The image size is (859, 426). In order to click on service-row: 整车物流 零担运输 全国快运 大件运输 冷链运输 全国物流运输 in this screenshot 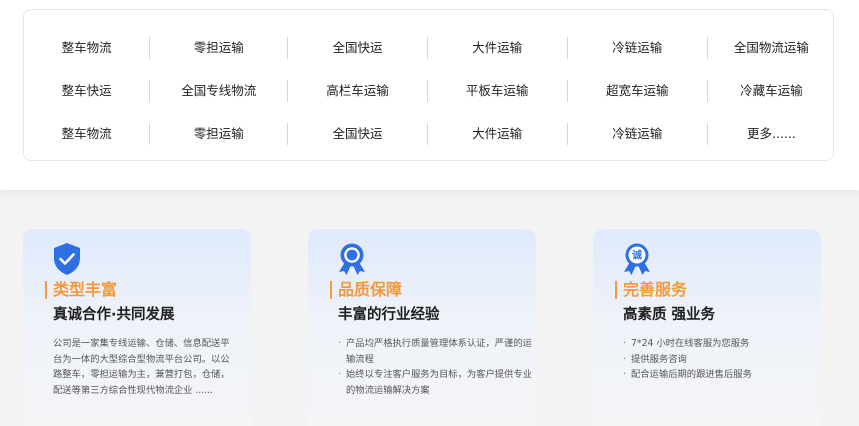, I will do `click(429, 48)`.